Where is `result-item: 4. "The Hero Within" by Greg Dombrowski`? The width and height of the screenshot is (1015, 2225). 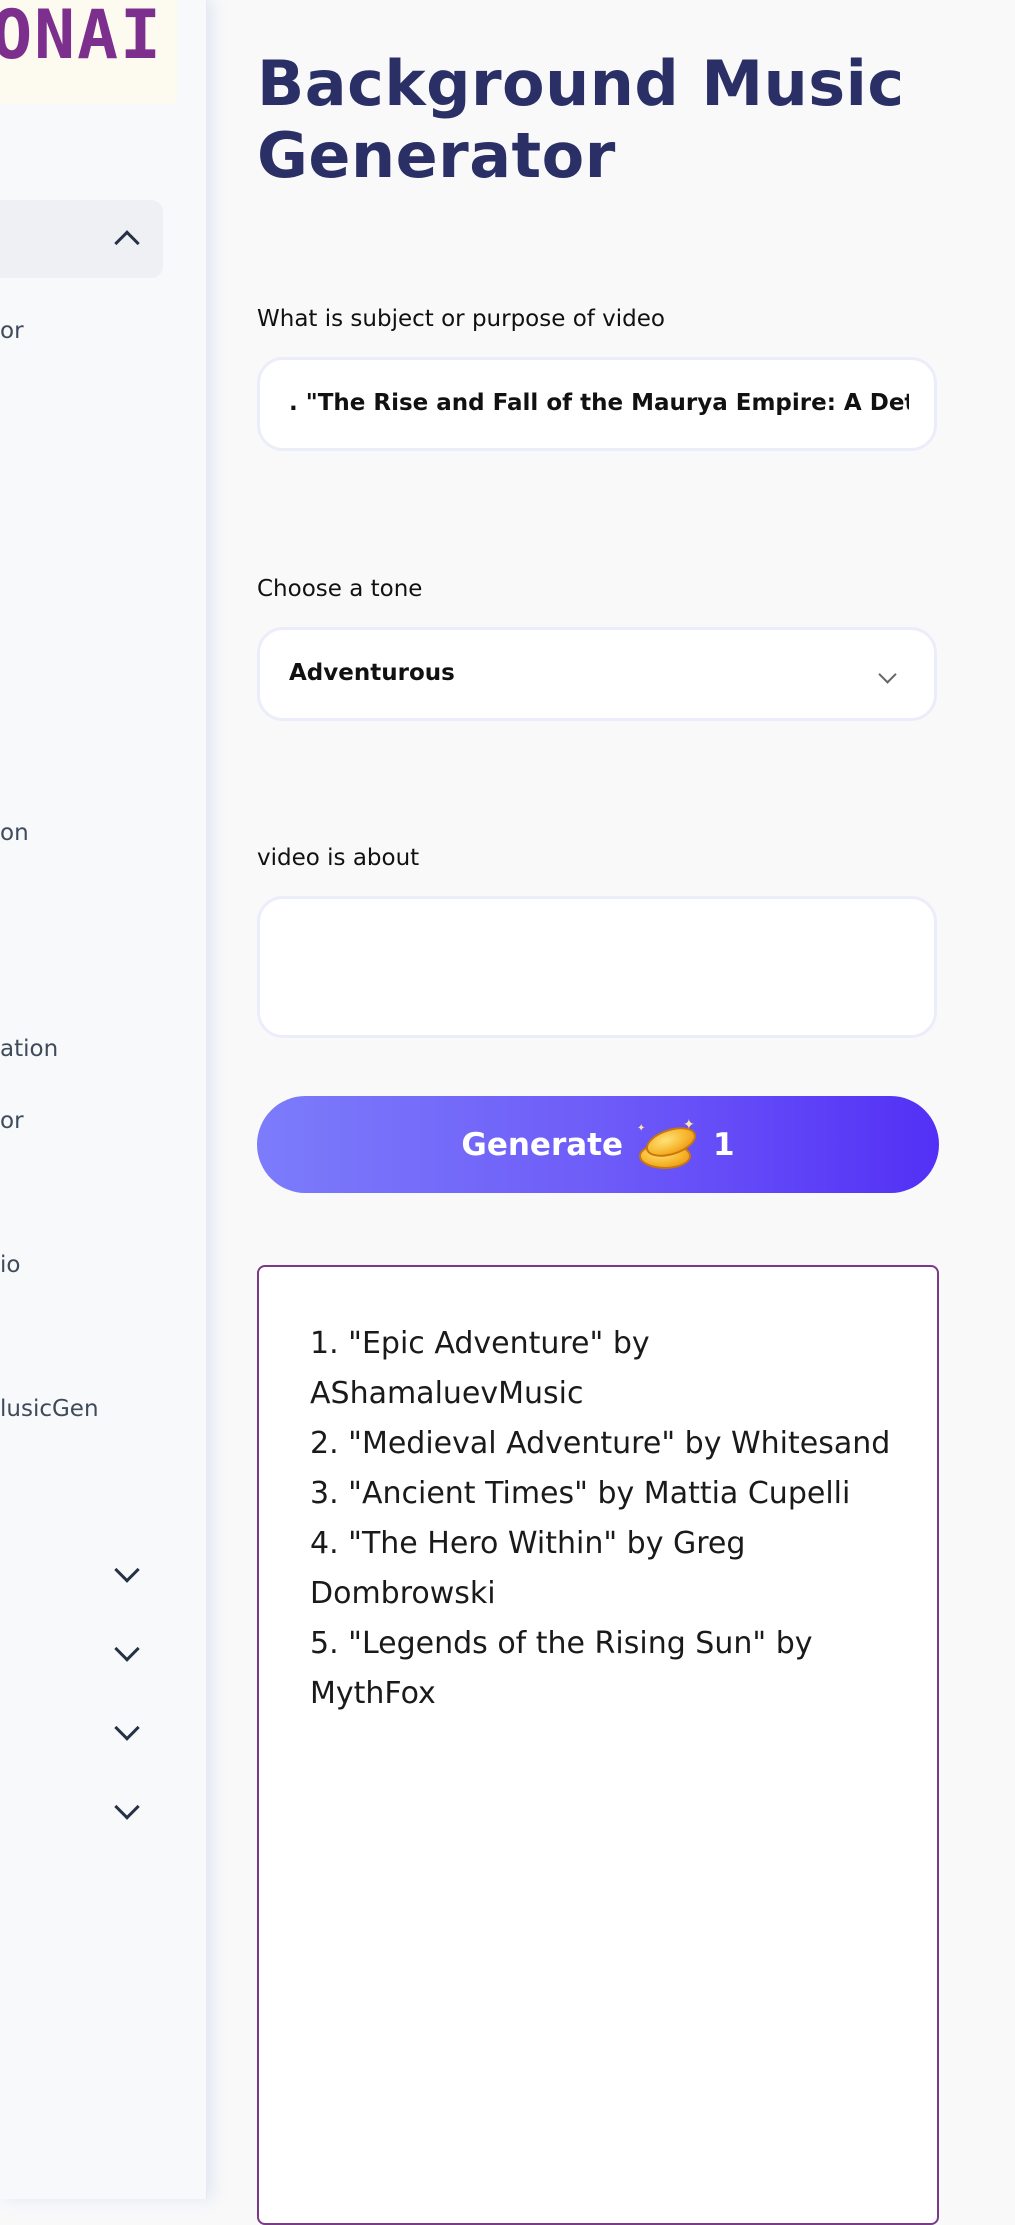
result-item: 4. "The Hero Within" by Greg Dombrowski is located at coordinates (528, 1568).